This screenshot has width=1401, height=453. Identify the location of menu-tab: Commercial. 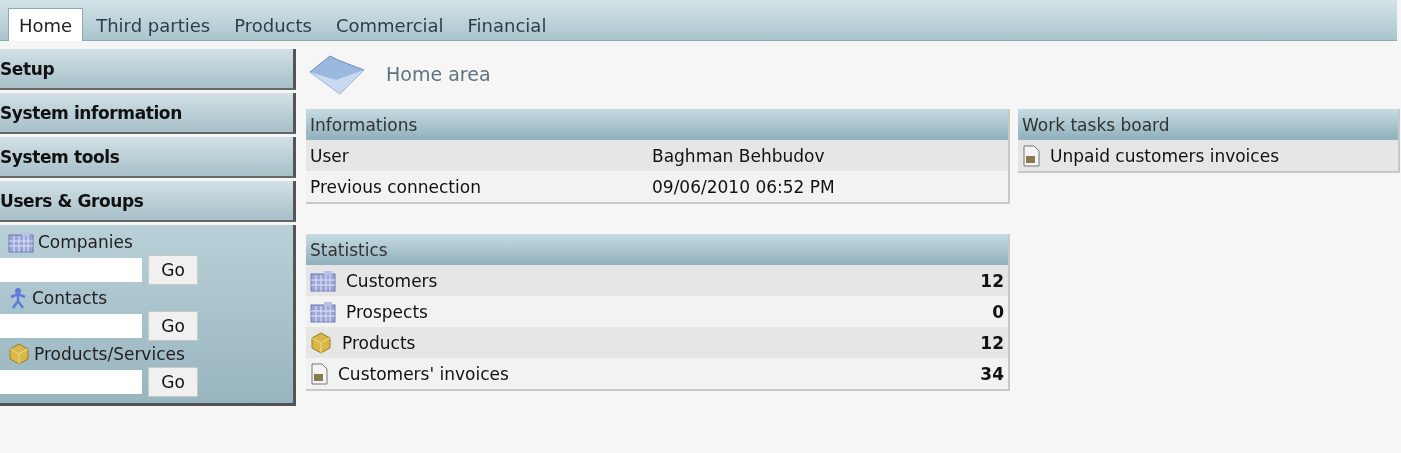
(389, 24).